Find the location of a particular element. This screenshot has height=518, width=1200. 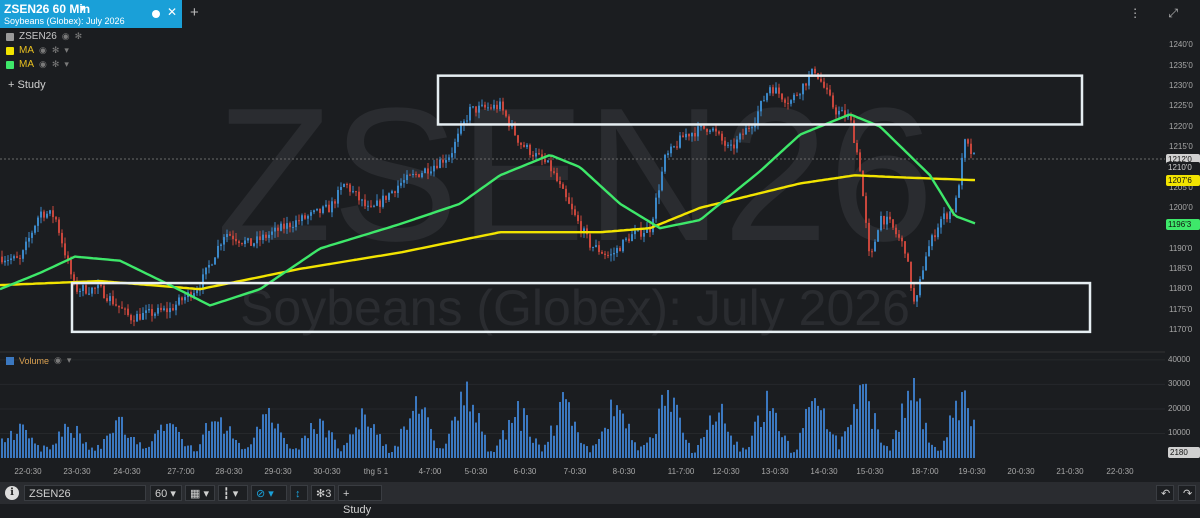

add-study-bottom-button: + Study is located at coordinates (360, 500).